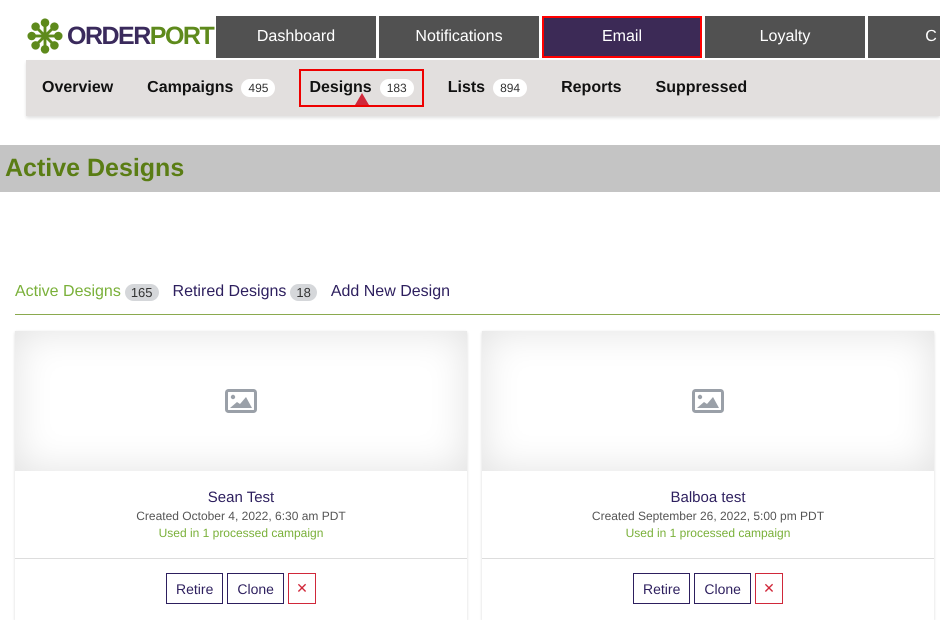 This screenshot has height=620, width=940. I want to click on subnav-tab: Designs 183, so click(361, 88).